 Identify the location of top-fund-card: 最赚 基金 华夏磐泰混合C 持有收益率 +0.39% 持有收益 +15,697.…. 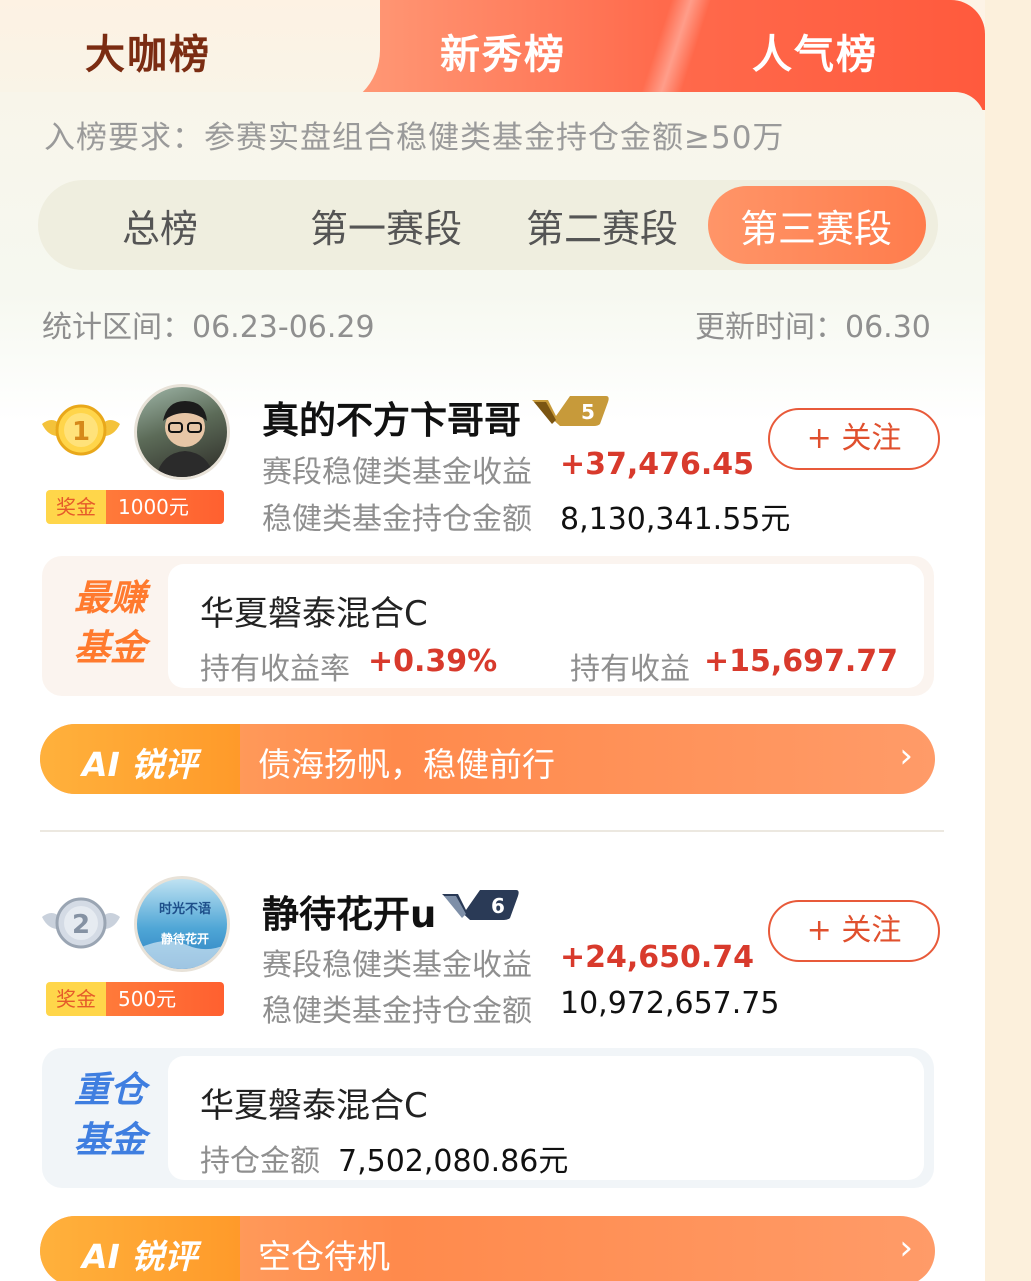
(488, 626).